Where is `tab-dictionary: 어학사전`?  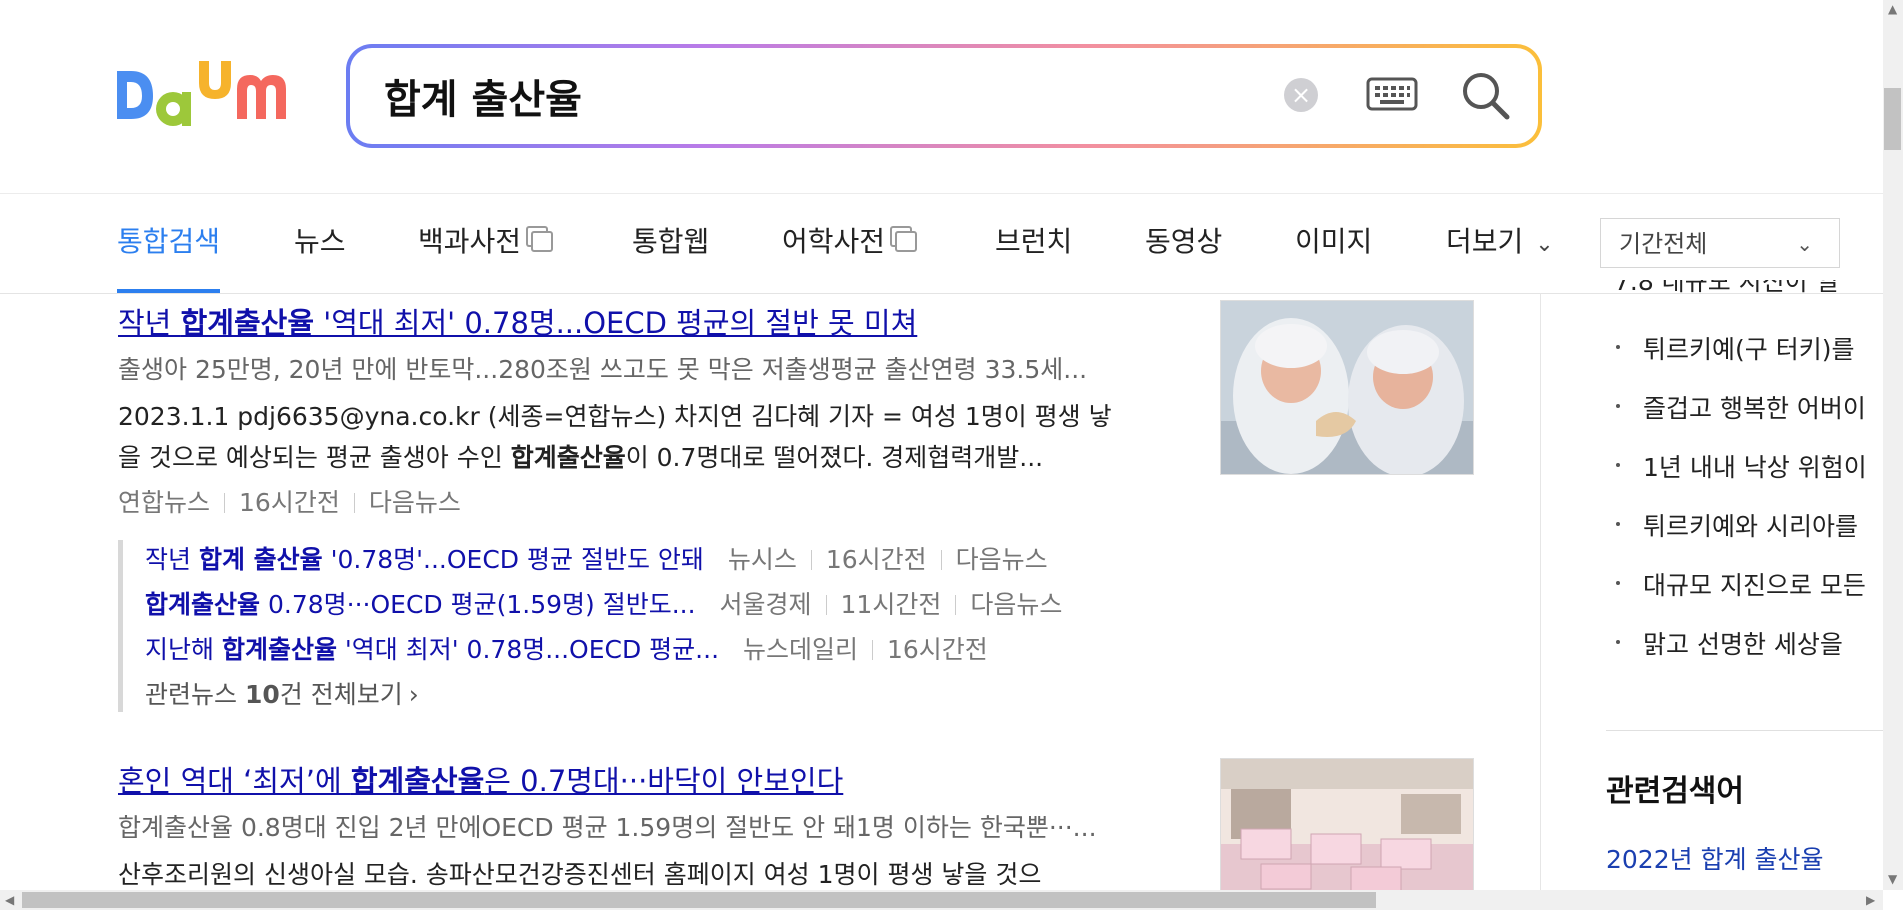 tab-dictionary: 어학사전 is located at coordinates (850, 244).